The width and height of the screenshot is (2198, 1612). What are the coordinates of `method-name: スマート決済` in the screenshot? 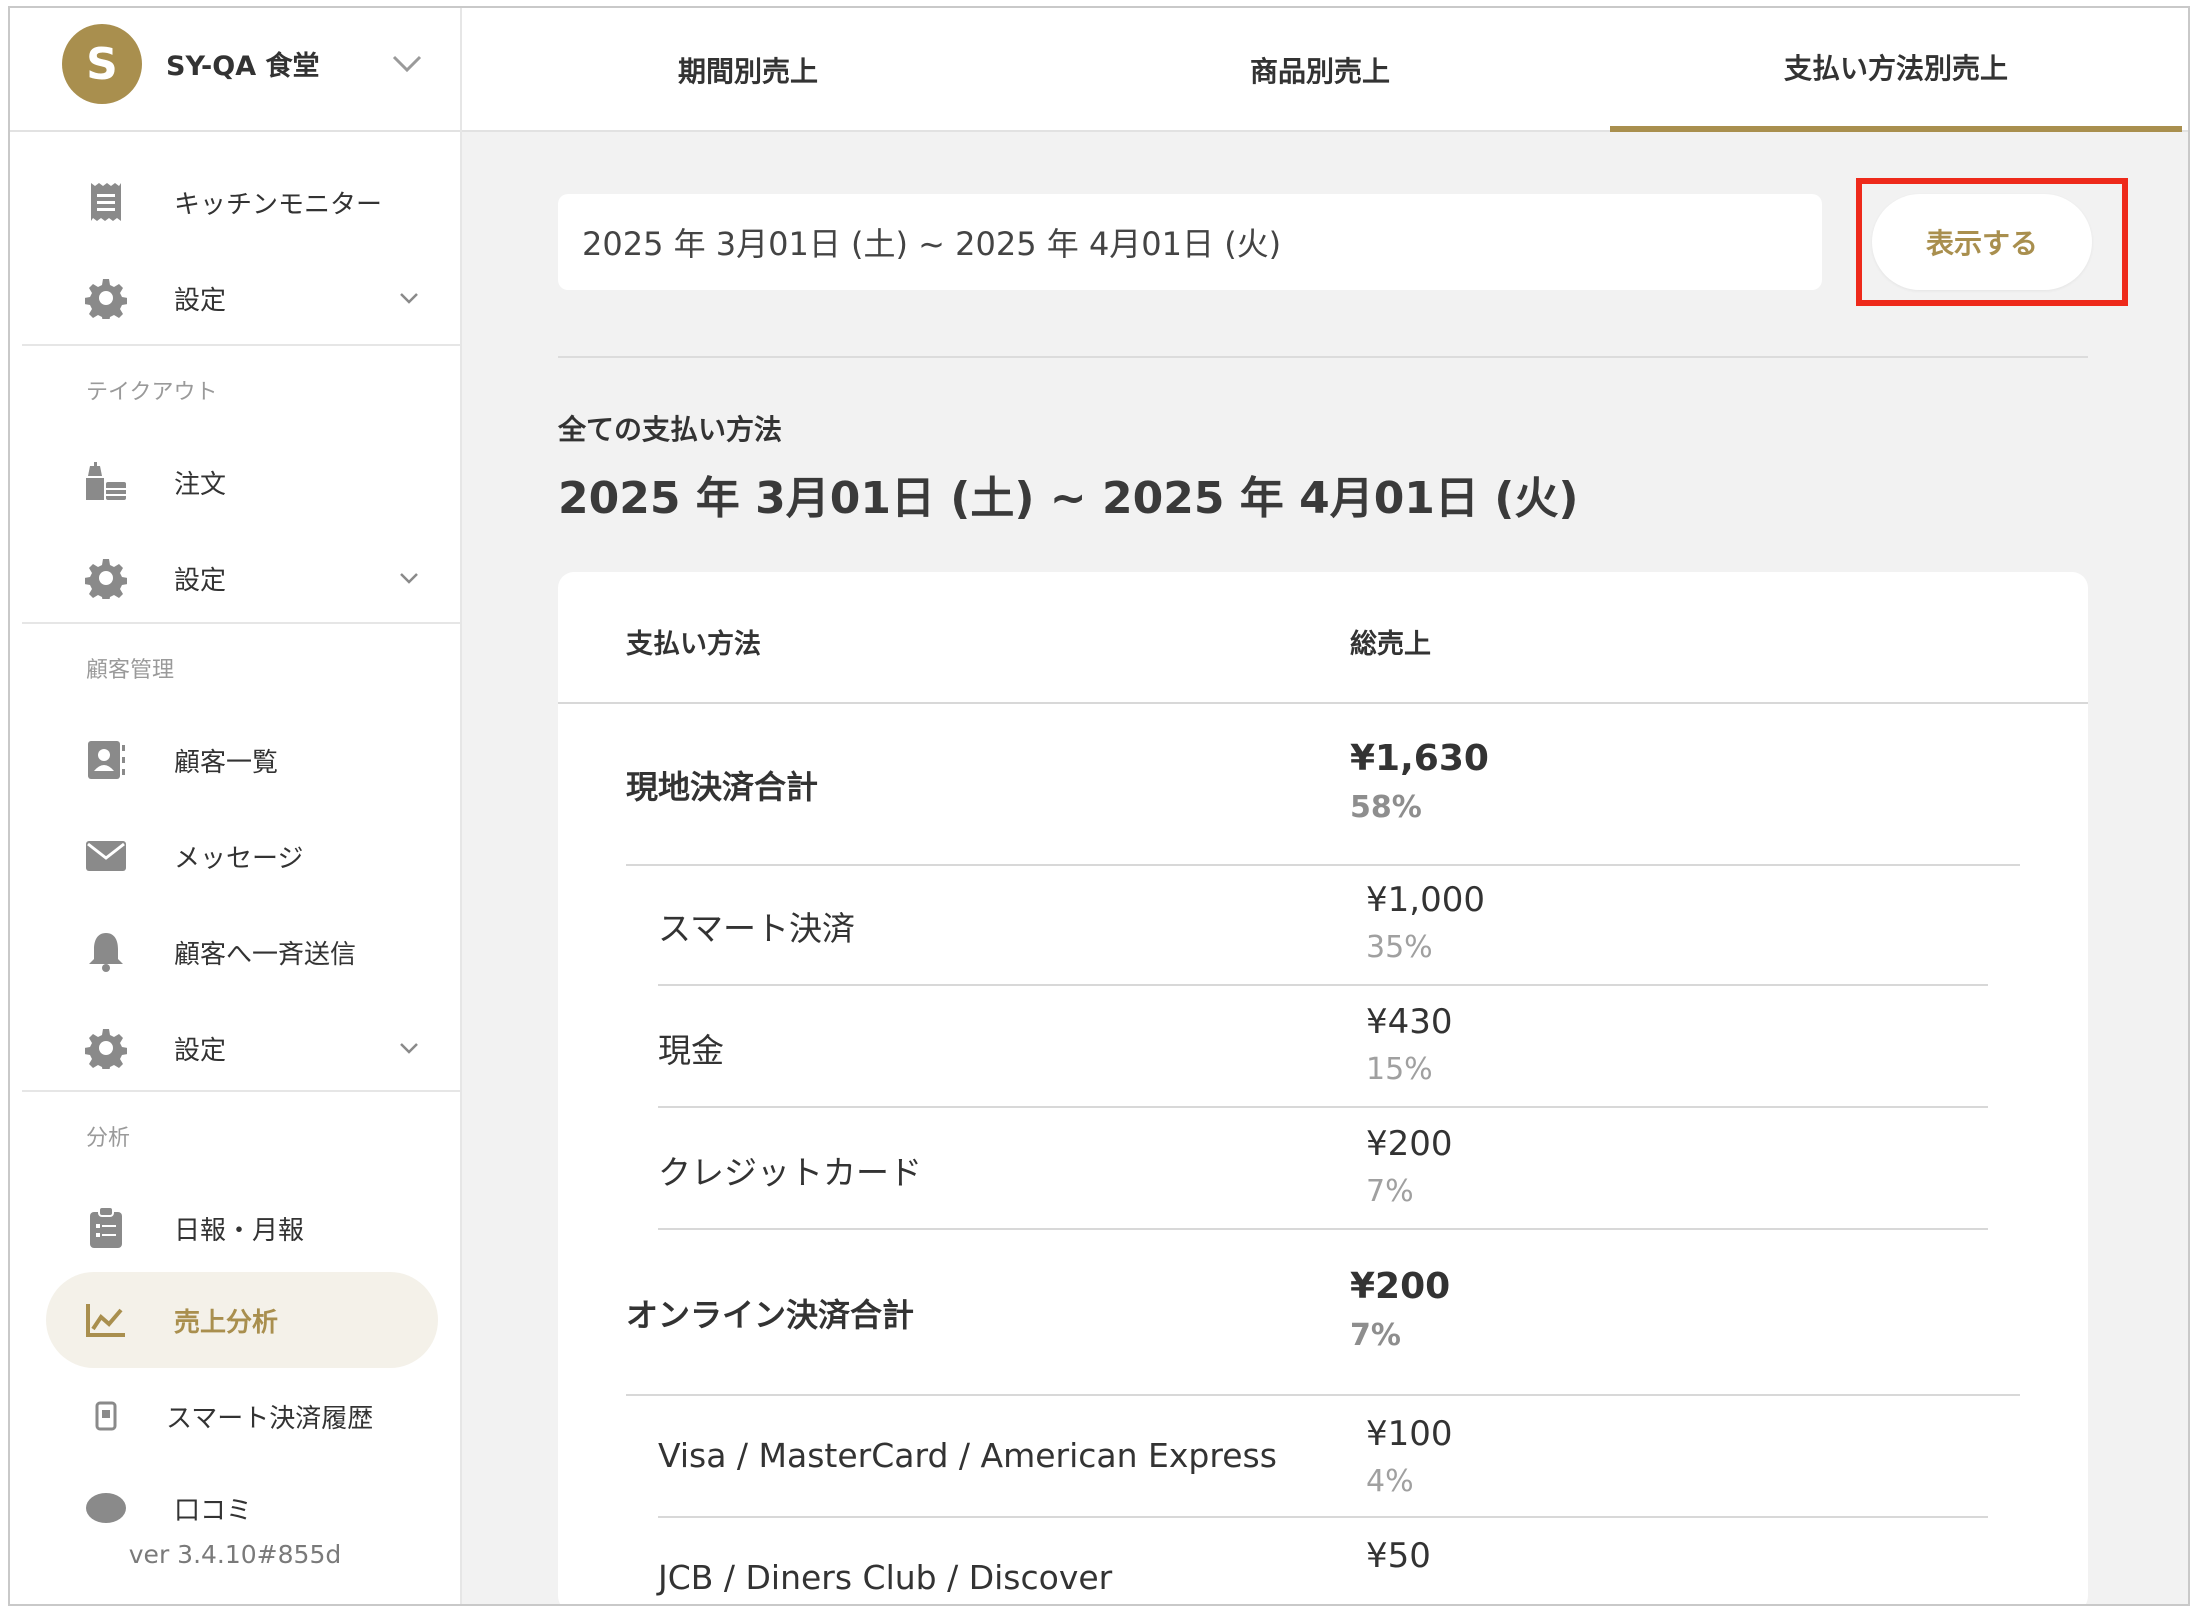 It's located at (757, 928).